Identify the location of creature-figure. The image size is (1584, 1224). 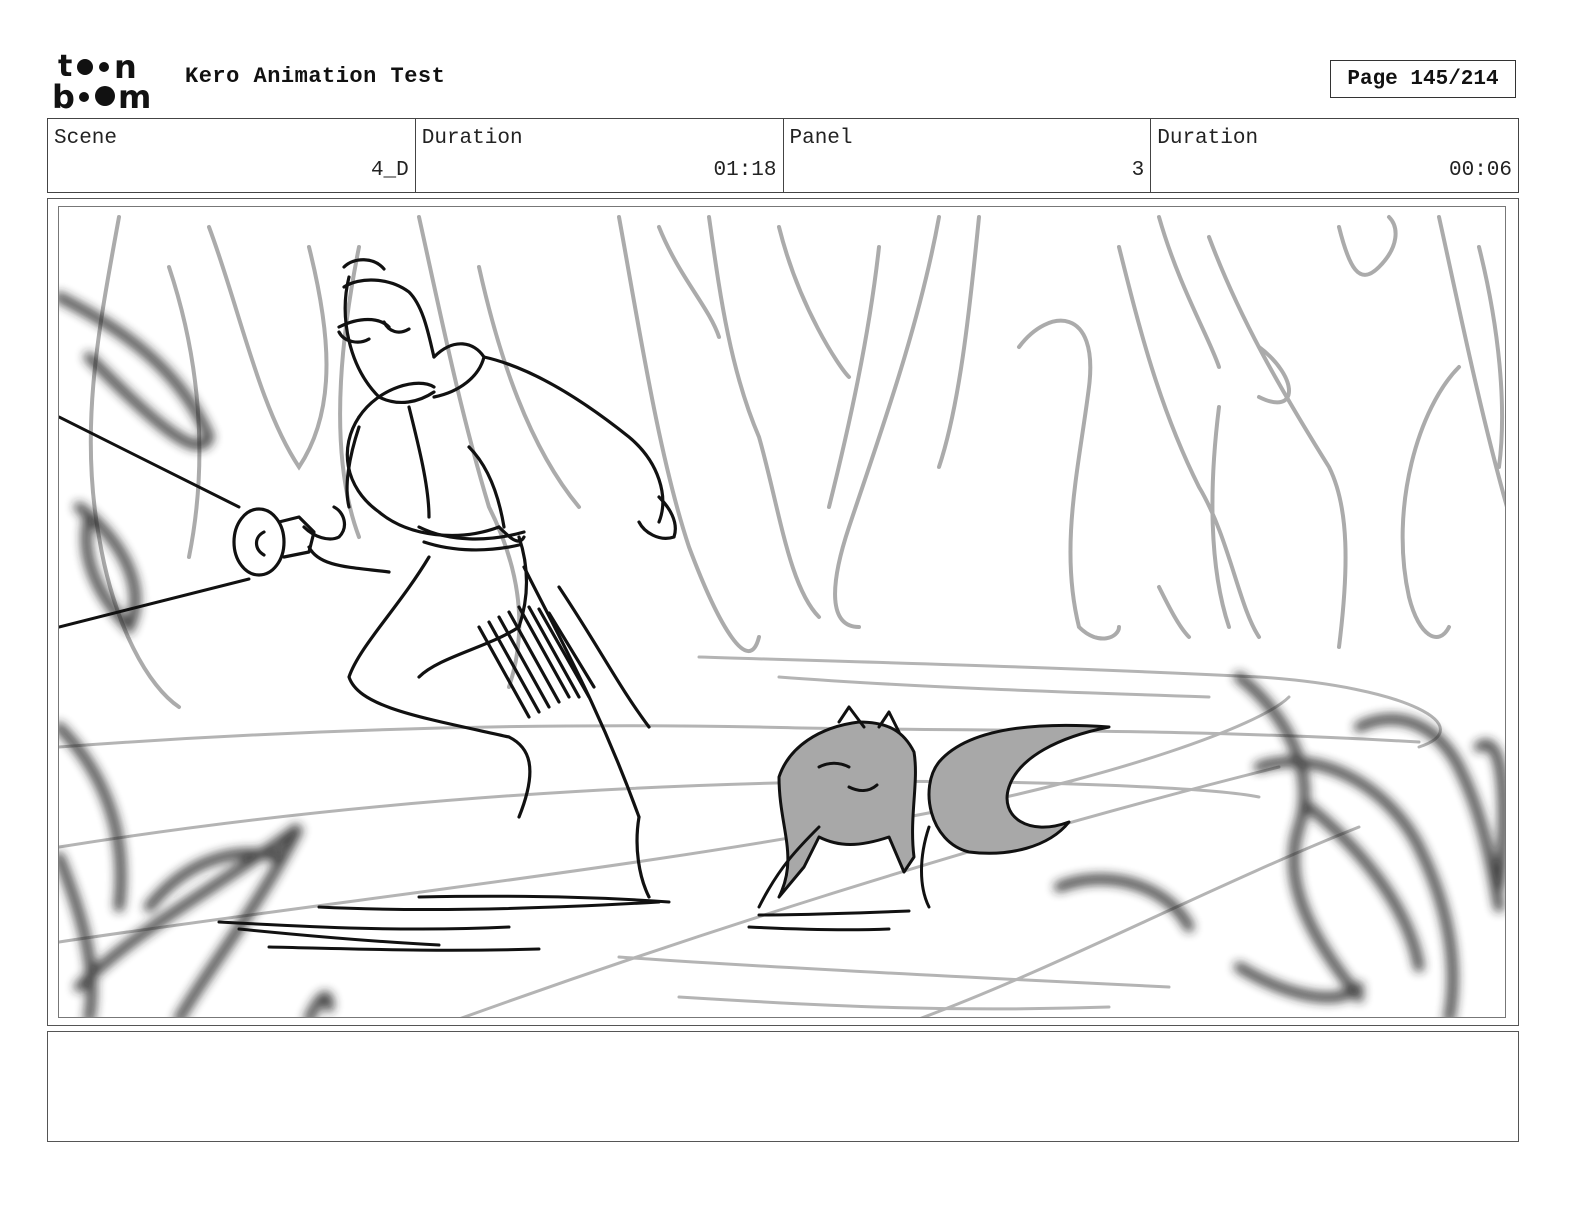
(934, 807).